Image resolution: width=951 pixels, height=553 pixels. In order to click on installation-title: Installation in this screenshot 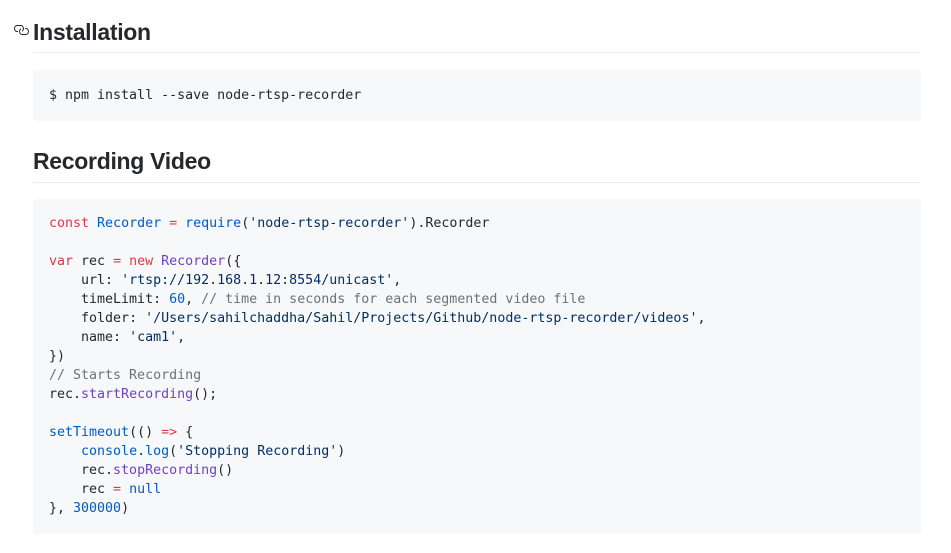, I will do `click(92, 31)`.